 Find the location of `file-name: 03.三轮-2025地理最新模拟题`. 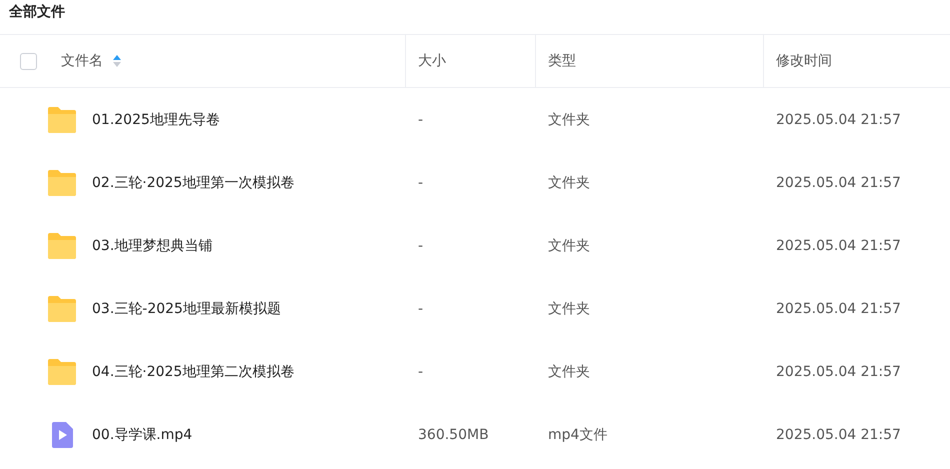

file-name: 03.三轮-2025地理最新模拟题 is located at coordinates (186, 309).